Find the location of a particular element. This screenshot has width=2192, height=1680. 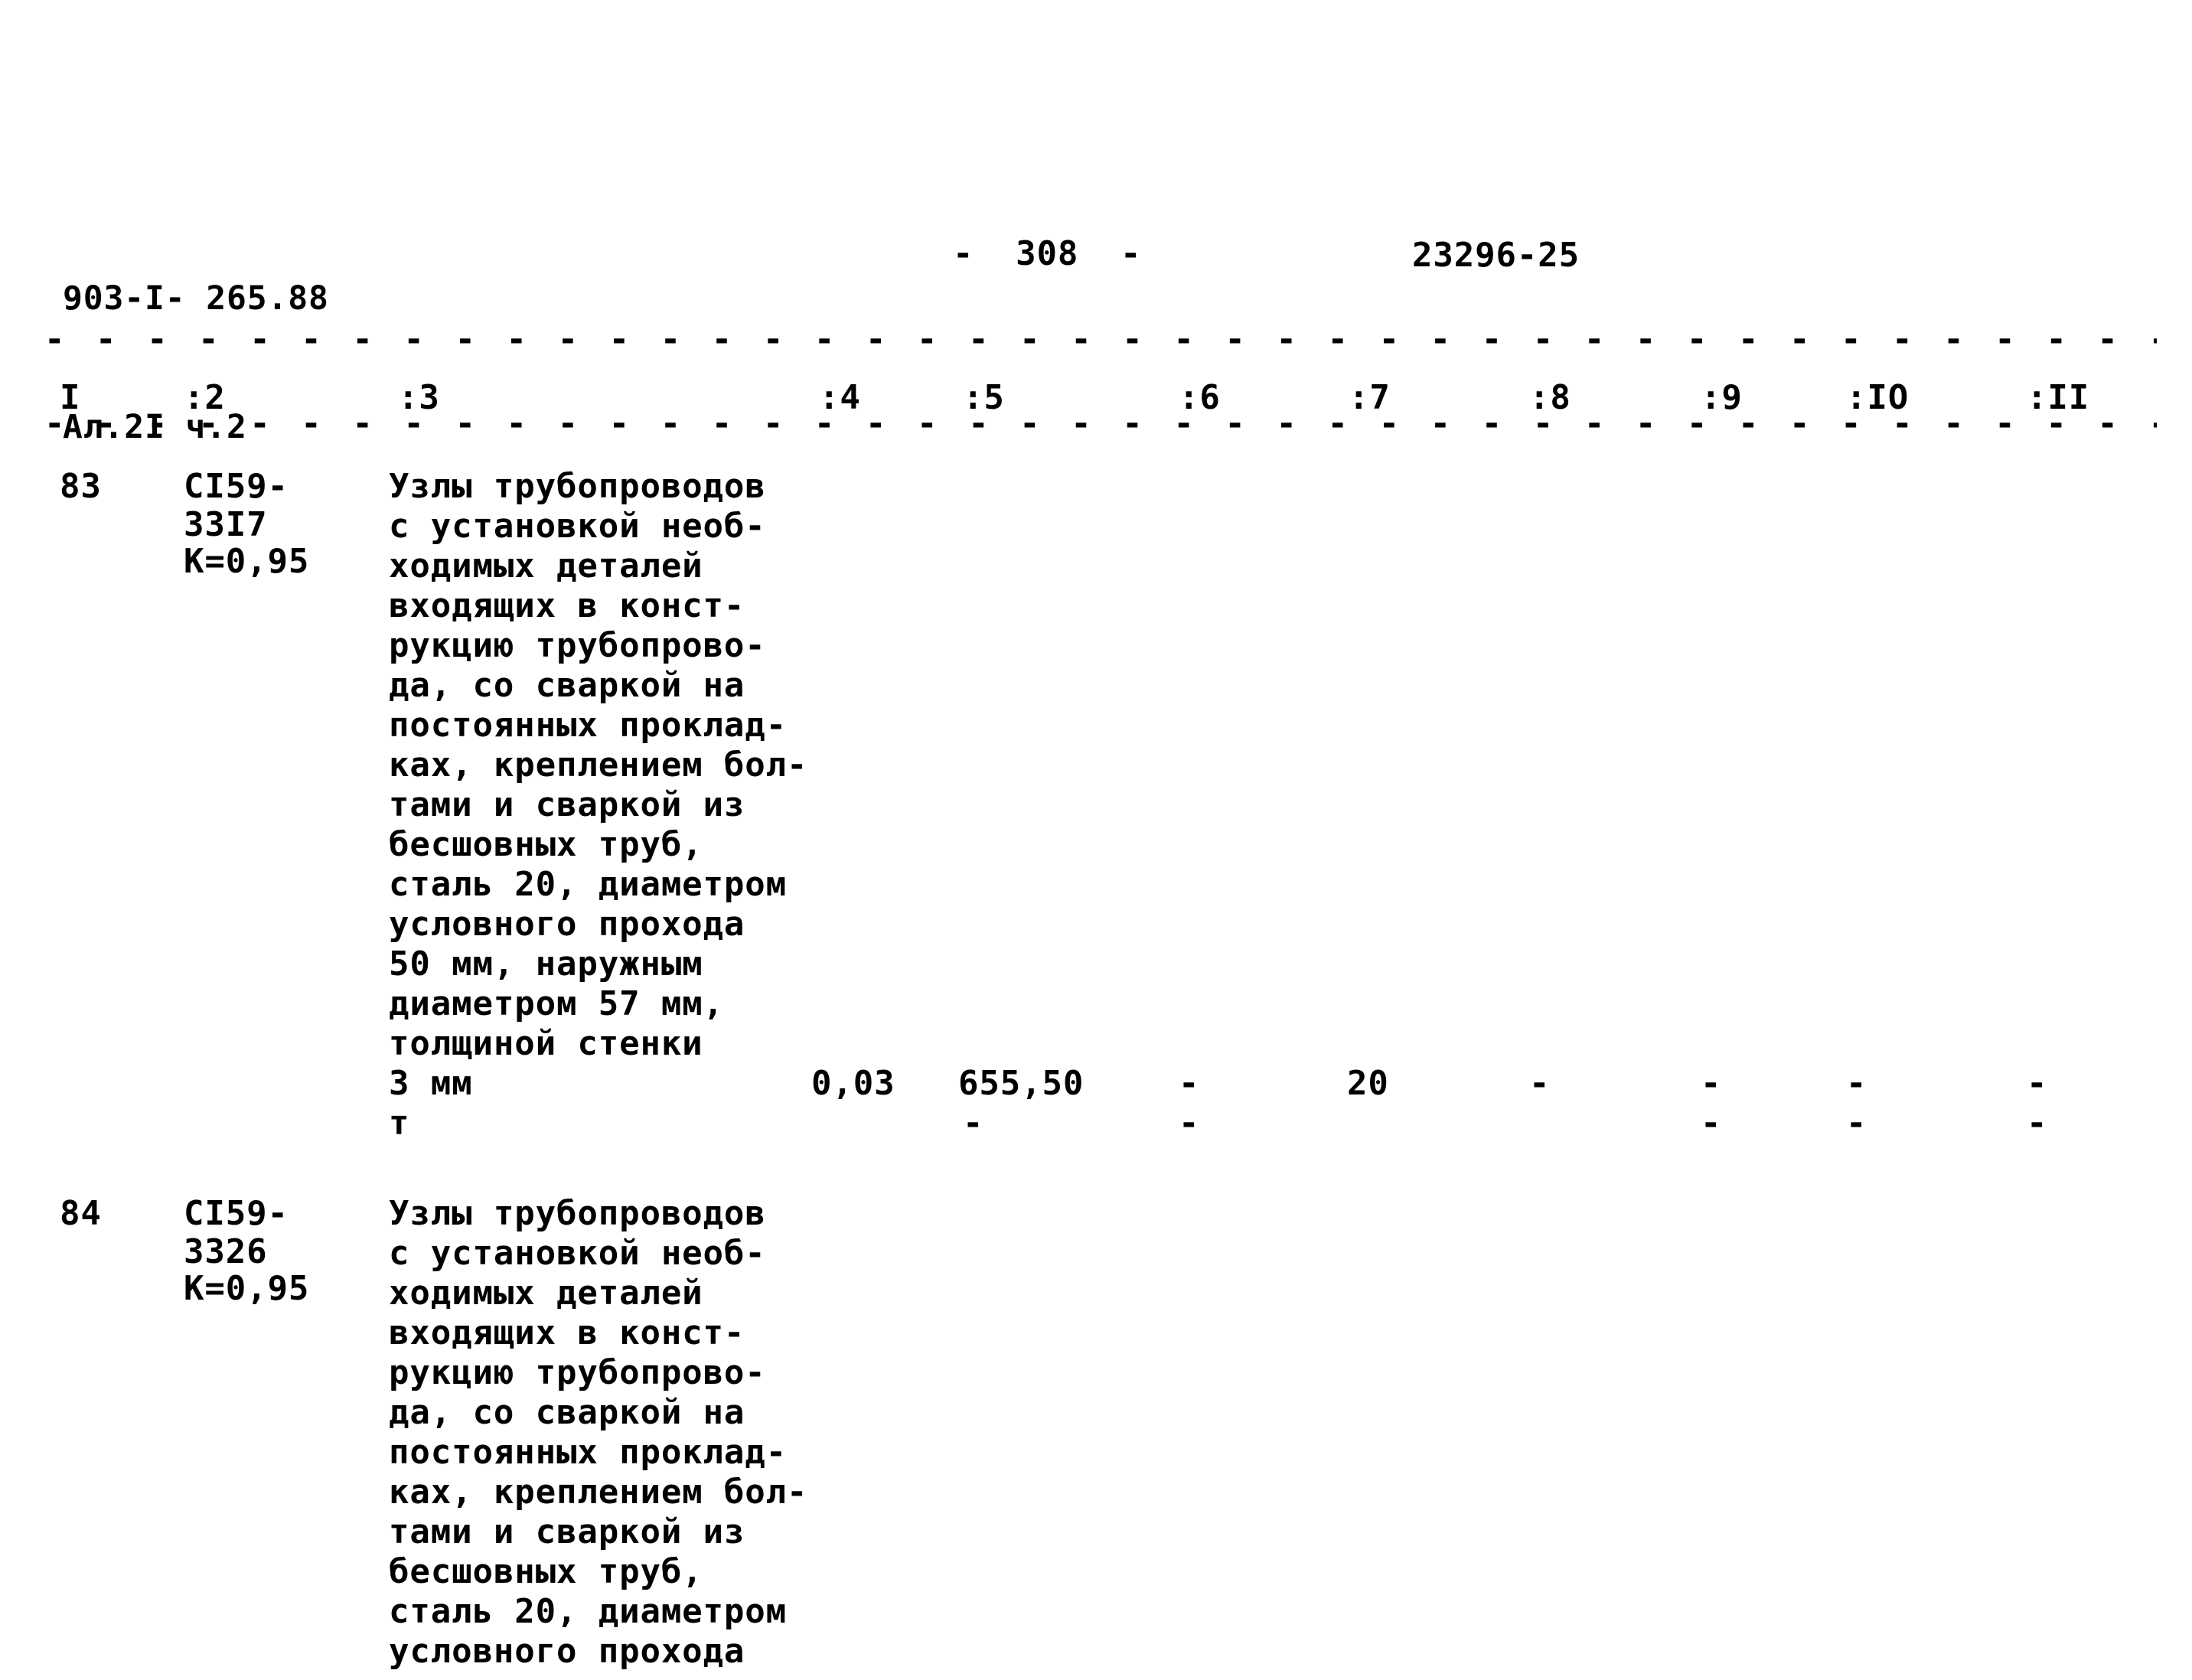

row-value-col7: 20 is located at coordinates (1368, 1083).